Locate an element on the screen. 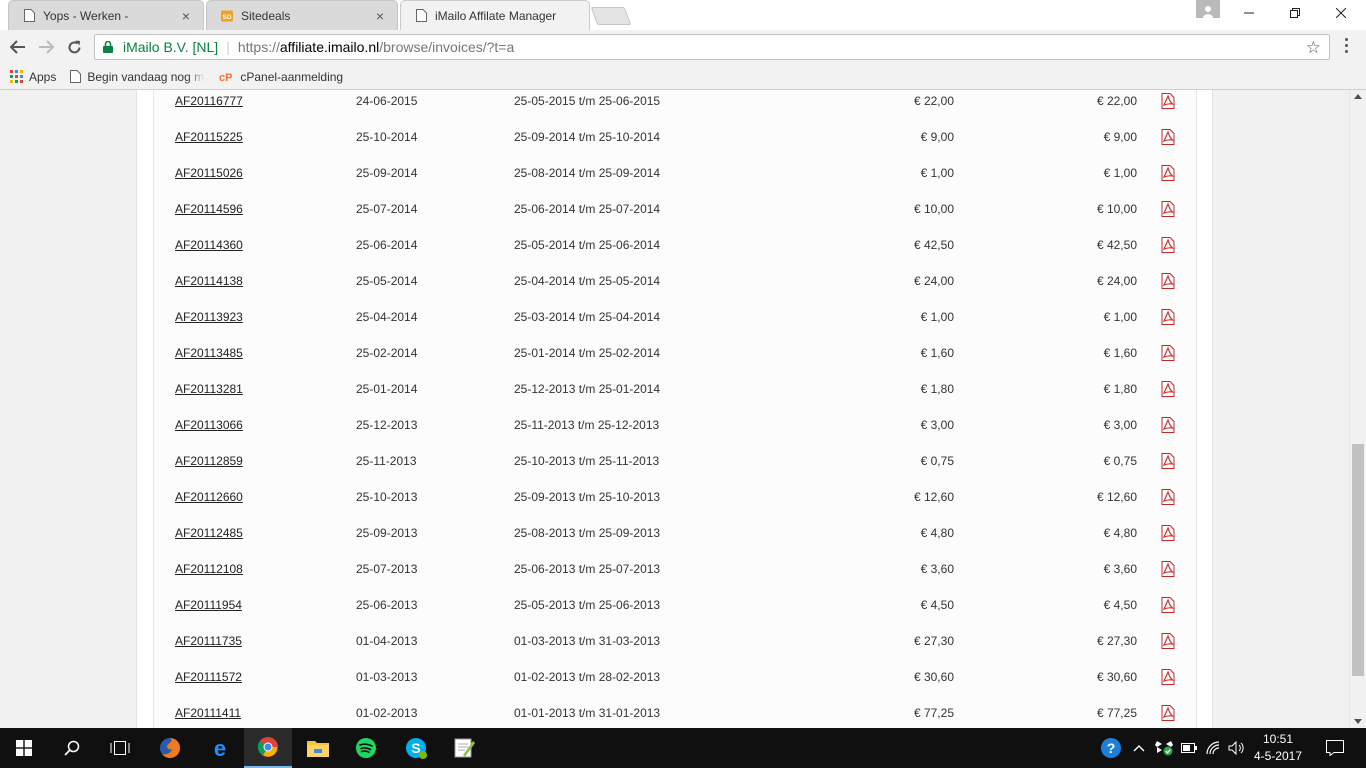 This screenshot has height=768, width=1366. notifications-icon is located at coordinates (1335, 748).